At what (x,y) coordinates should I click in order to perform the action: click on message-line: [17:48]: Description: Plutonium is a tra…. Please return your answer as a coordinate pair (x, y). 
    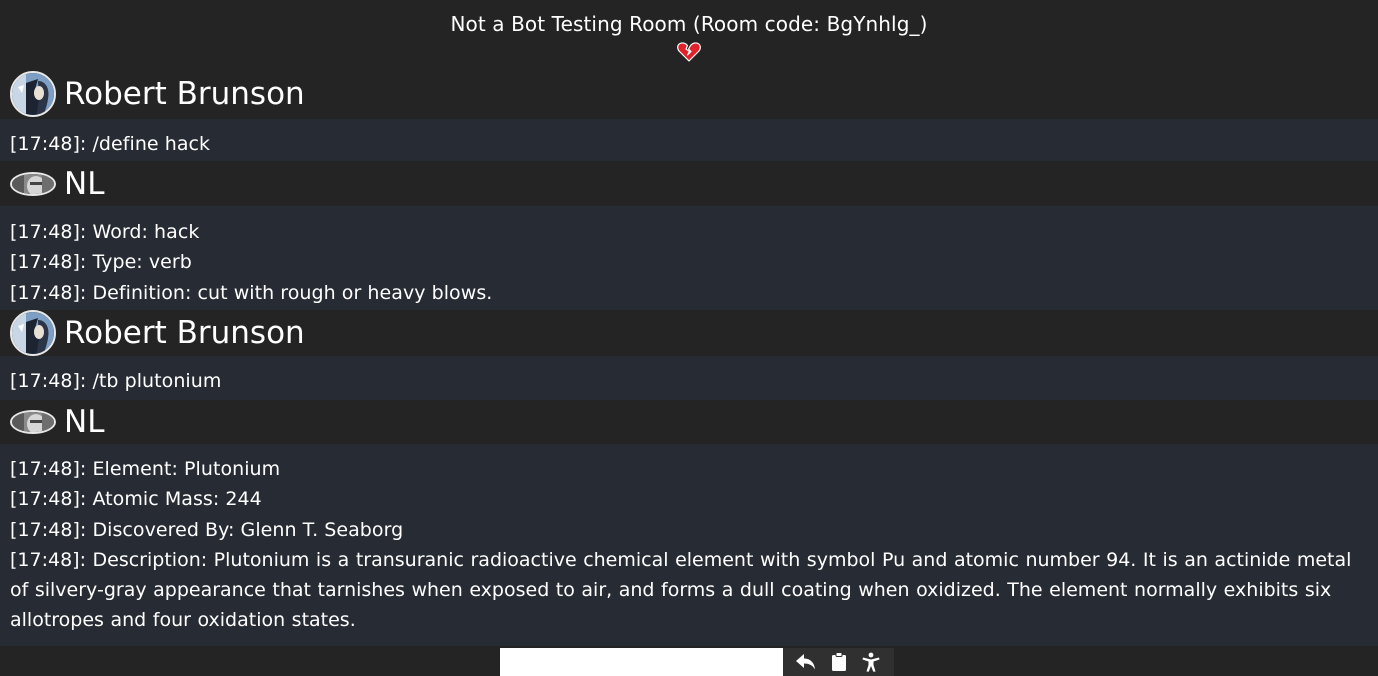
    Looking at the image, I should click on (681, 590).